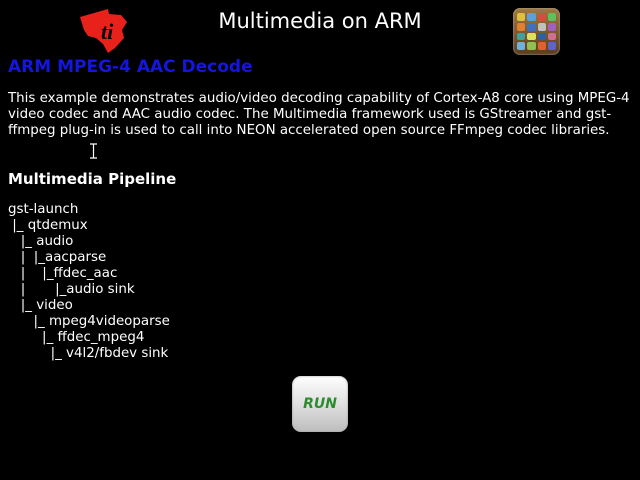 This screenshot has height=480, width=640. I want to click on pipeline-line: | |_ffdec_aac, so click(63, 273).